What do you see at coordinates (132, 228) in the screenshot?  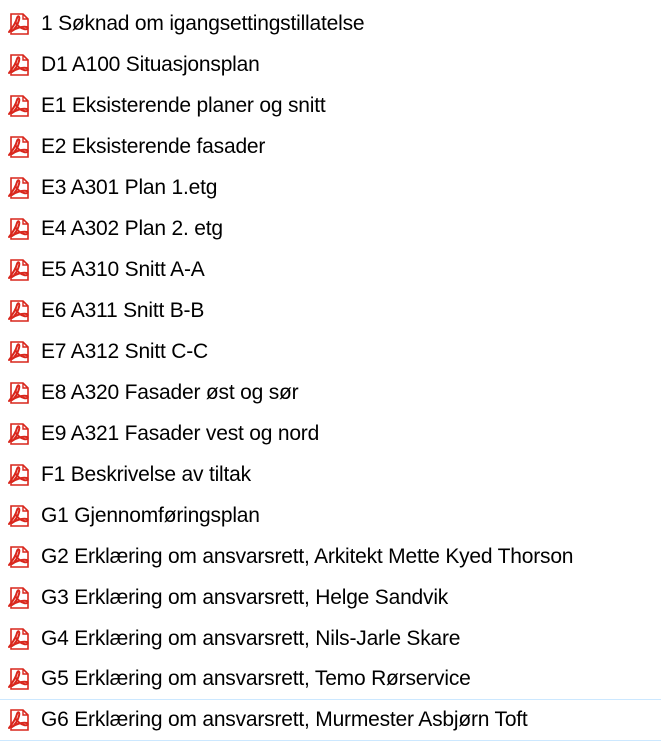 I see `file-name: E4 A302 Plan 2. etg` at bounding box center [132, 228].